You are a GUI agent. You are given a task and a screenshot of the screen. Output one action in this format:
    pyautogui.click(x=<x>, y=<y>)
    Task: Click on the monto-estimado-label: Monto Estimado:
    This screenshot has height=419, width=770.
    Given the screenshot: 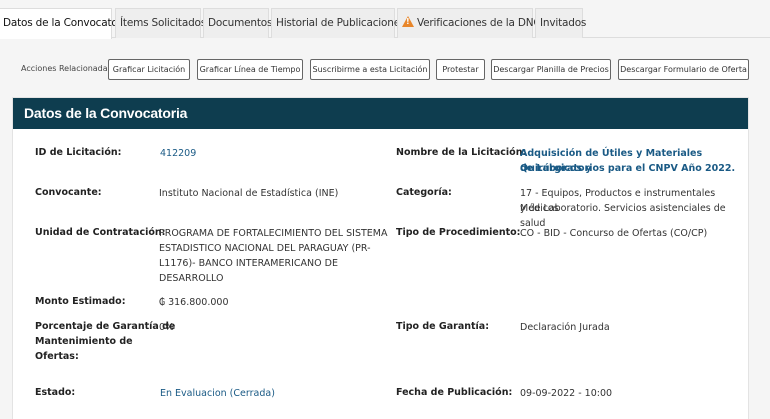 What is the action you would take?
    pyautogui.click(x=80, y=301)
    